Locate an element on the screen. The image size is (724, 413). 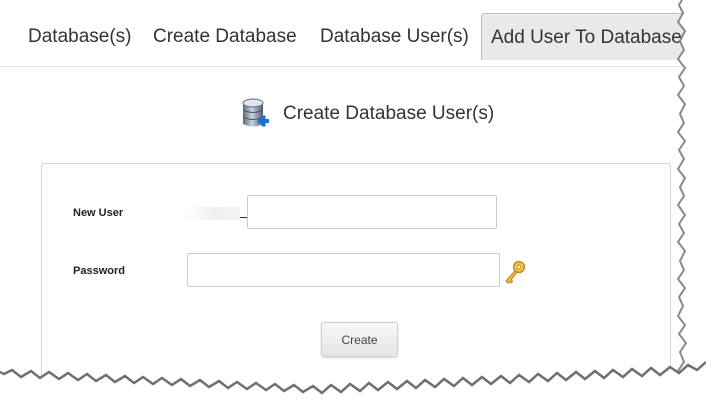
page-title: Create Database User(s) is located at coordinates (389, 113).